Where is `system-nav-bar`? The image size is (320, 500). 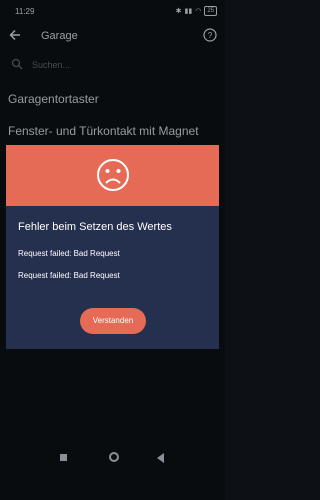 system-nav-bar is located at coordinates (112, 458).